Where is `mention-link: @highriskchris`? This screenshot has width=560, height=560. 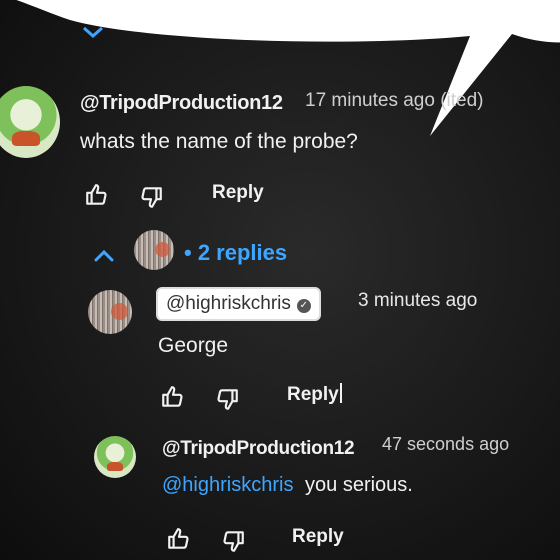
mention-link: @highriskchris is located at coordinates (227, 485).